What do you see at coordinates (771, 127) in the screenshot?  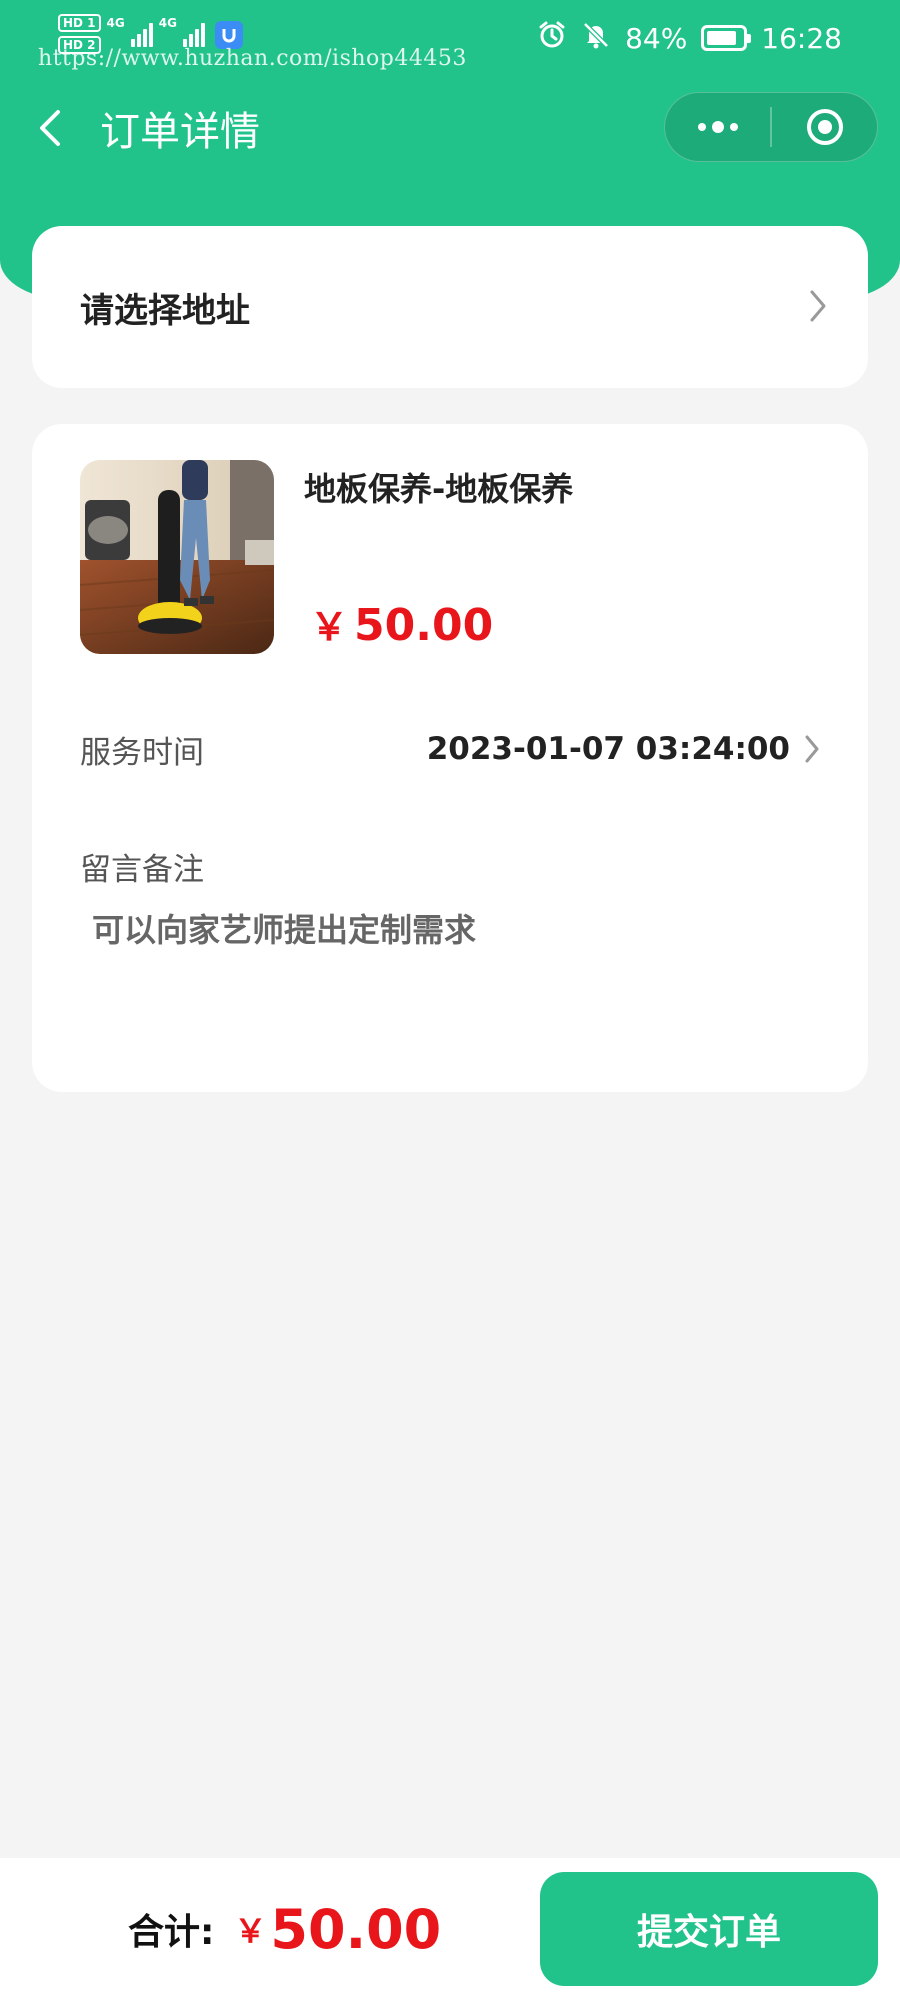 I see `mini-program-capsule` at bounding box center [771, 127].